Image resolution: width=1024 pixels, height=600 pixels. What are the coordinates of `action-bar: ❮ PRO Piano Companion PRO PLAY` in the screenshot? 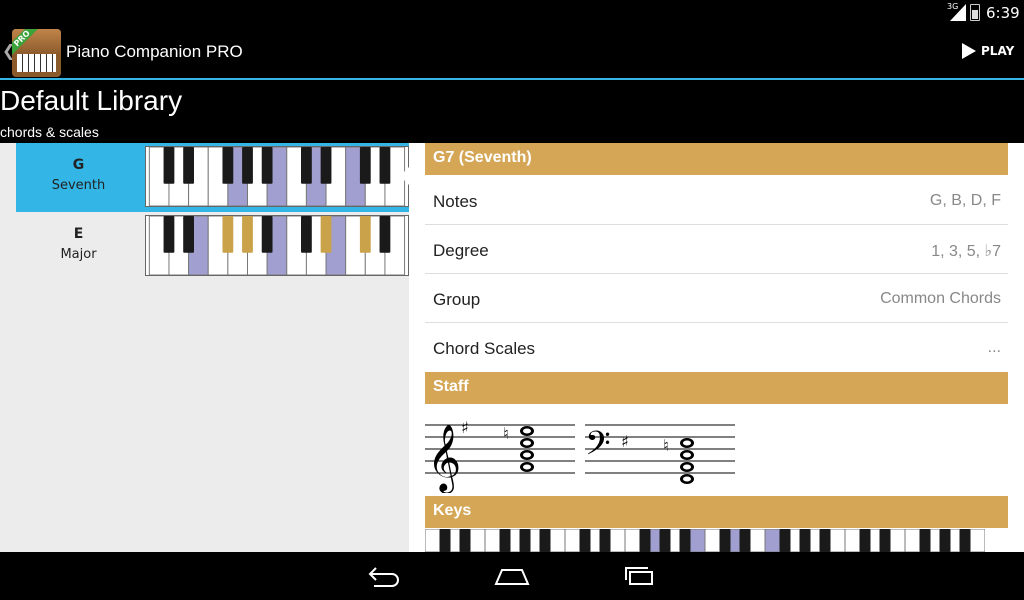 It's located at (512, 52).